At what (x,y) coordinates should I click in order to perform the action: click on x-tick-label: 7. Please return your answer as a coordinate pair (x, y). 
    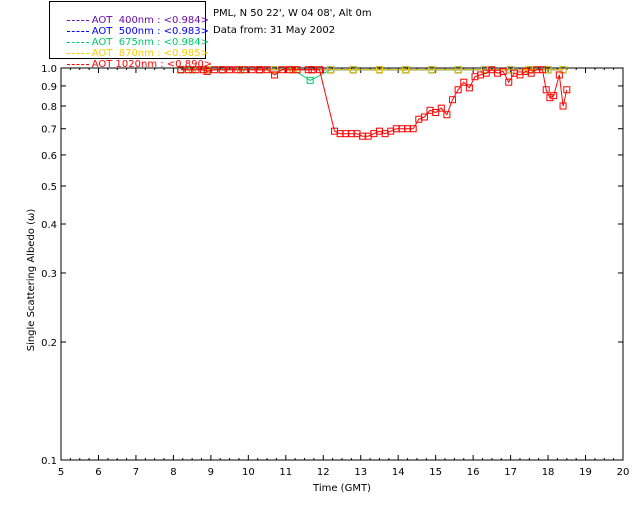
    Looking at the image, I should click on (136, 472).